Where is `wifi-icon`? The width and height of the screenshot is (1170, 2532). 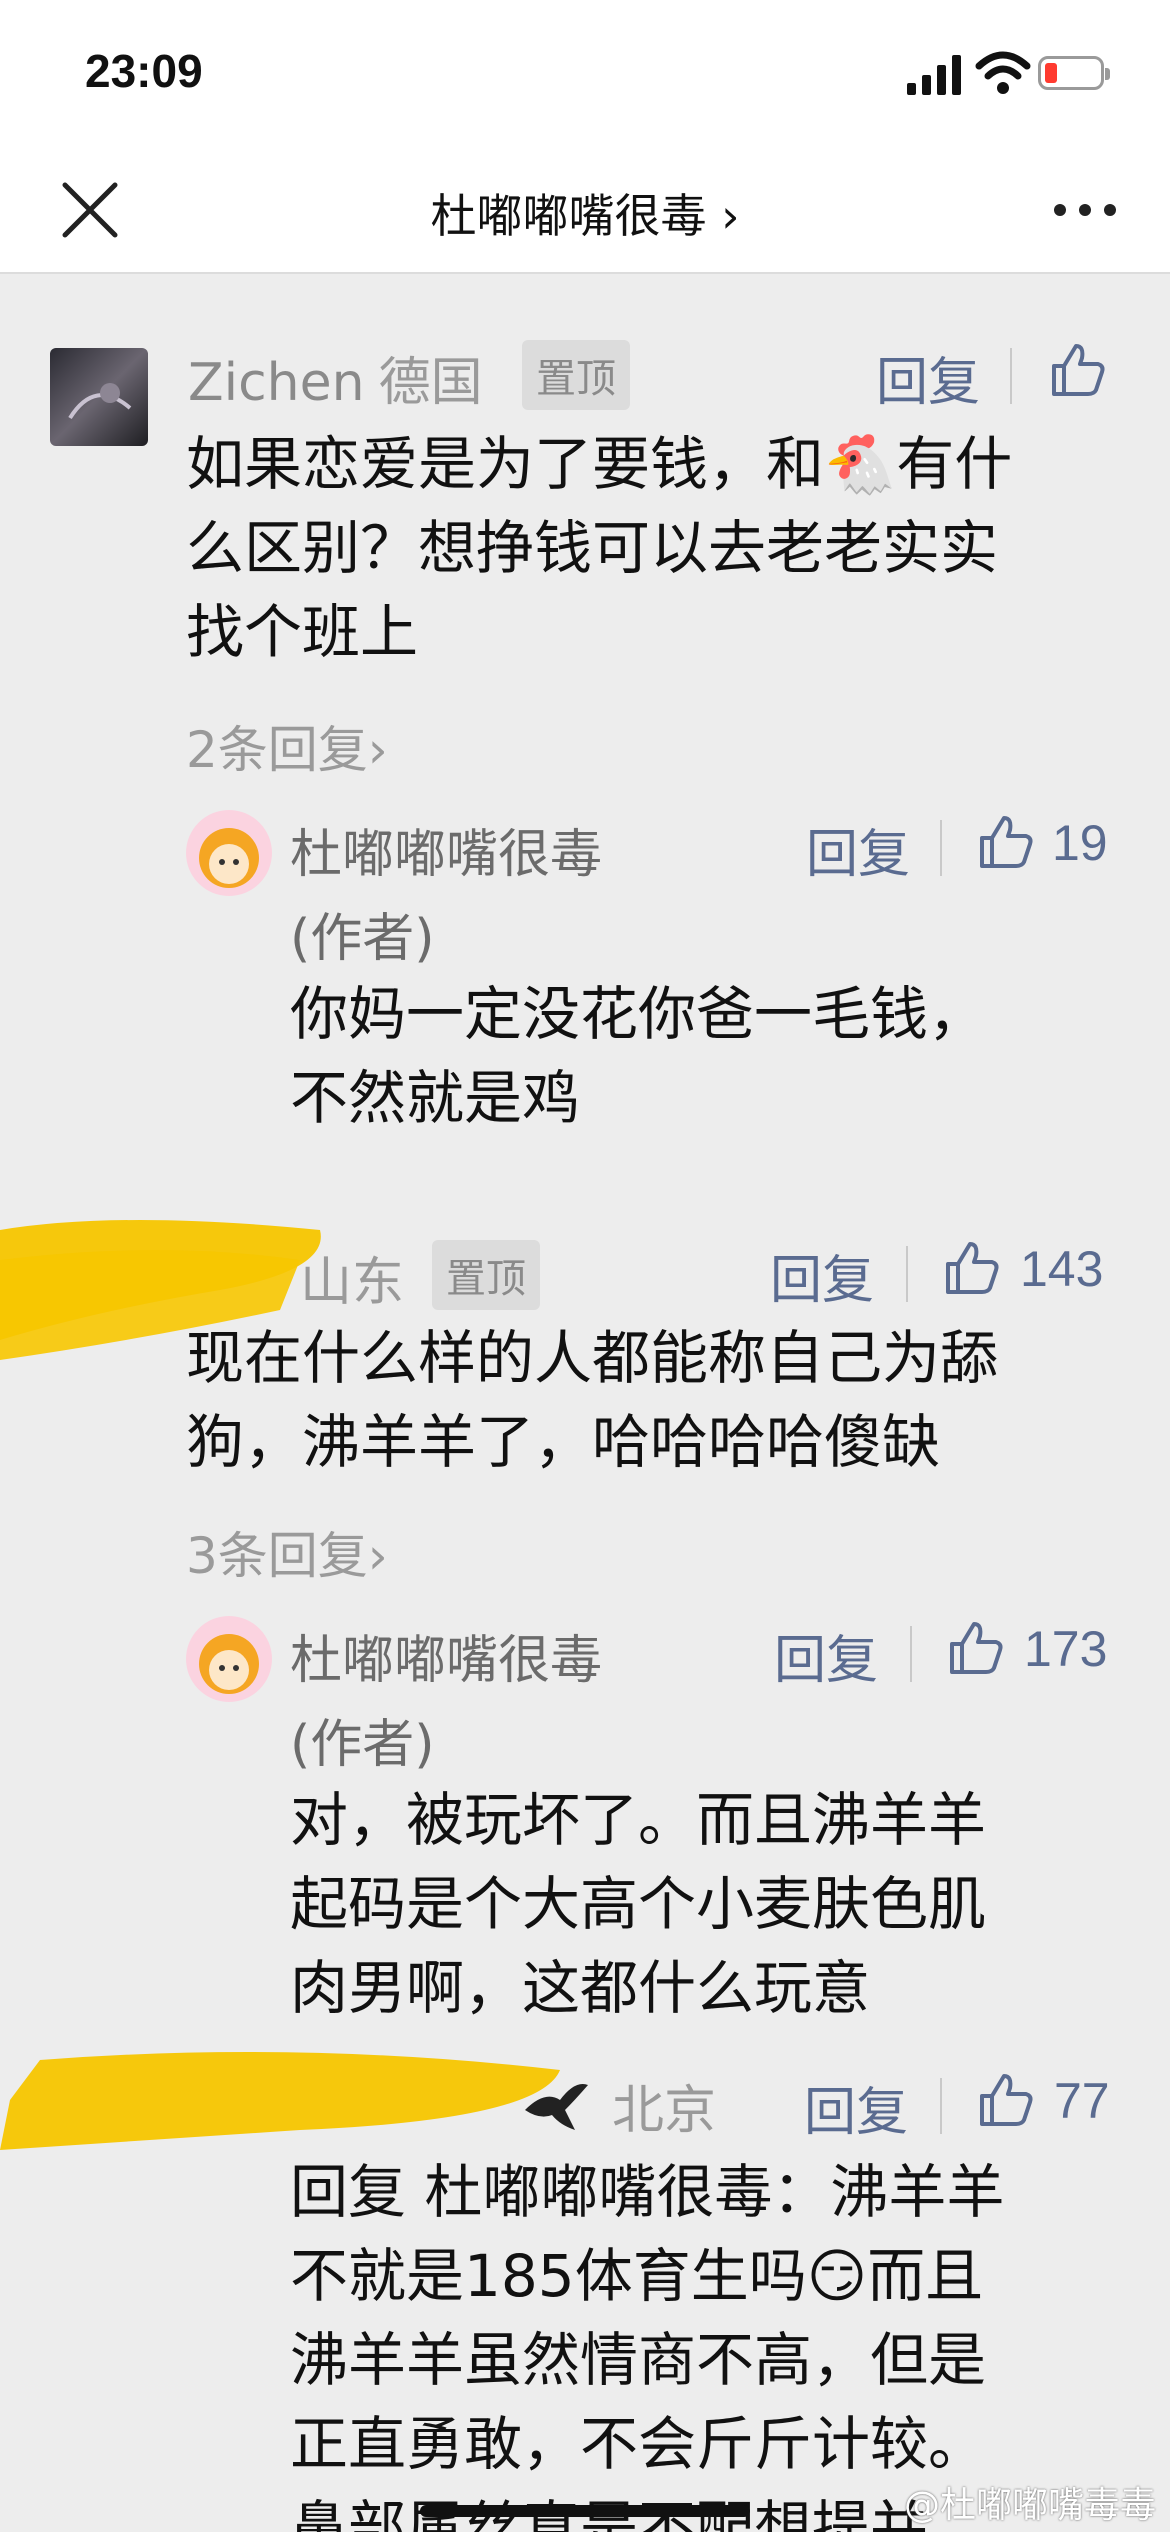
wifi-icon is located at coordinates (1003, 72).